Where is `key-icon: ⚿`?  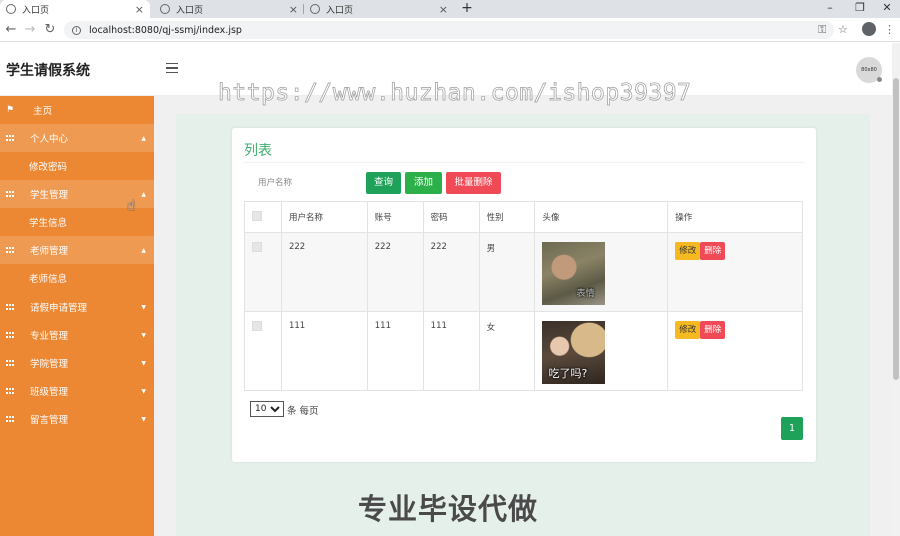
key-icon: ⚿ is located at coordinates (822, 30).